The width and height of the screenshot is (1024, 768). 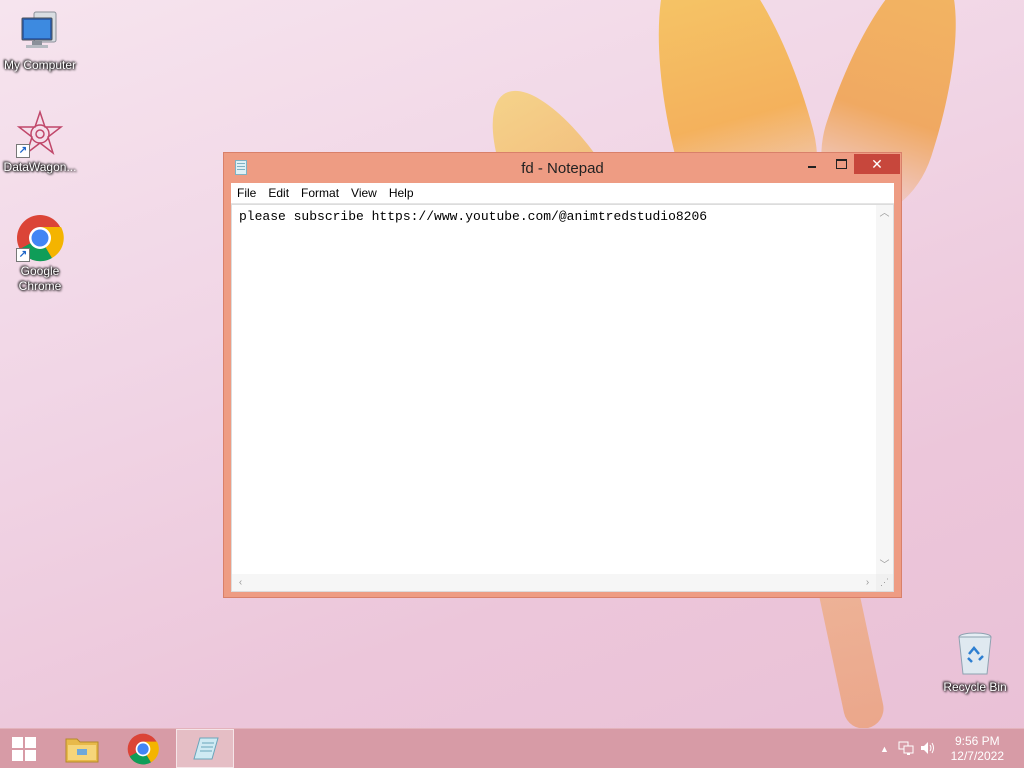 What do you see at coordinates (977, 756) in the screenshot?
I see `clock-date: 12/7/2022` at bounding box center [977, 756].